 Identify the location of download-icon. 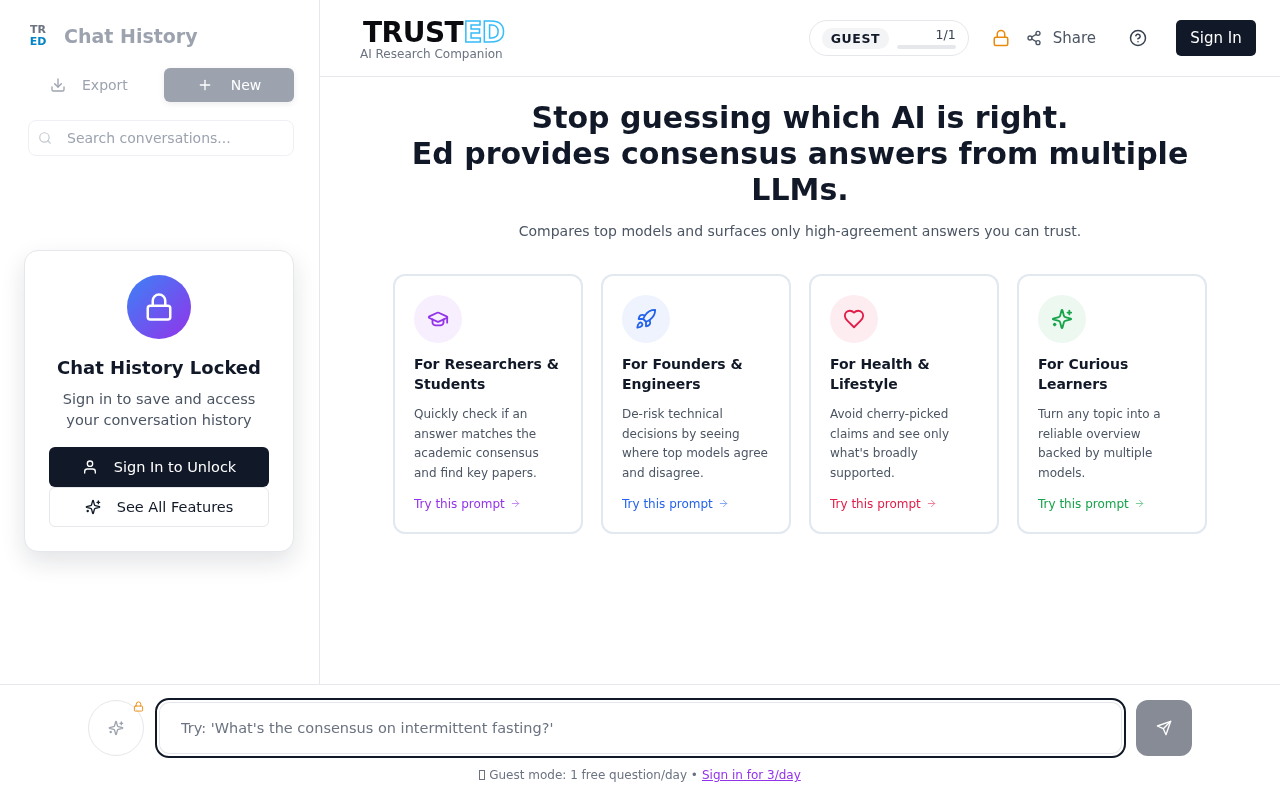
(58, 85).